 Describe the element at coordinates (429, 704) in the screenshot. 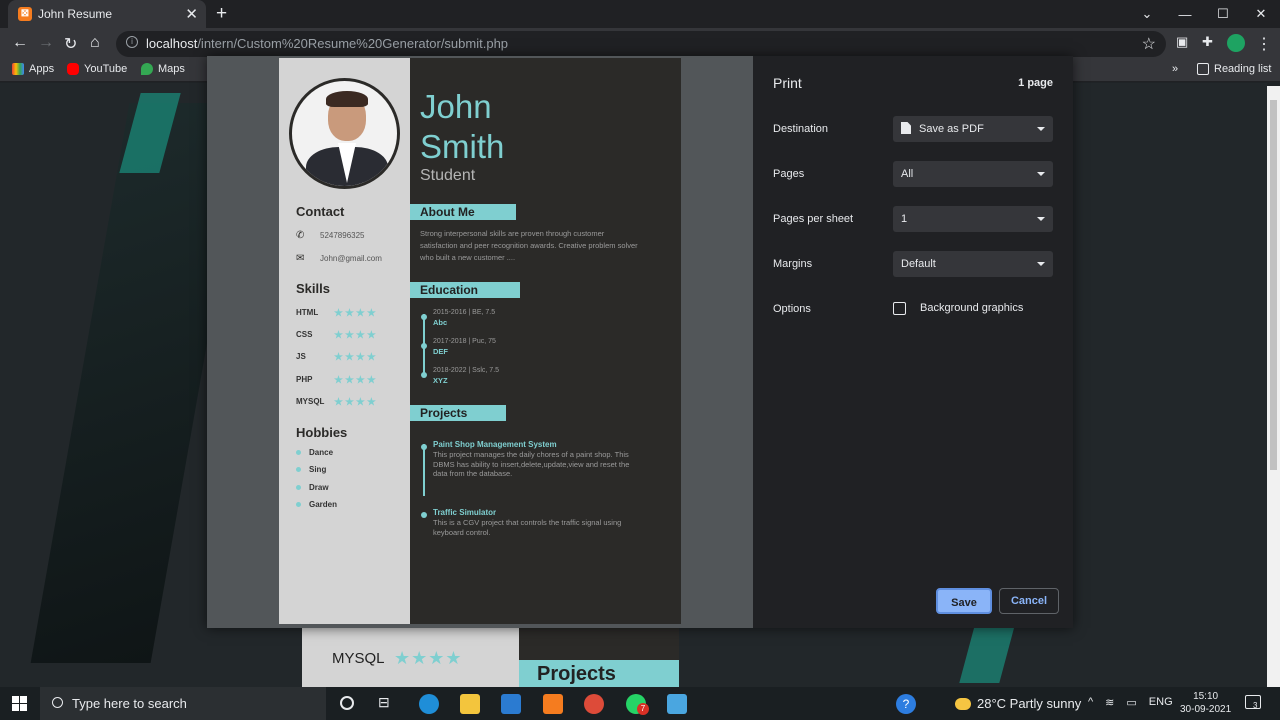

I see `edge-icon` at that location.